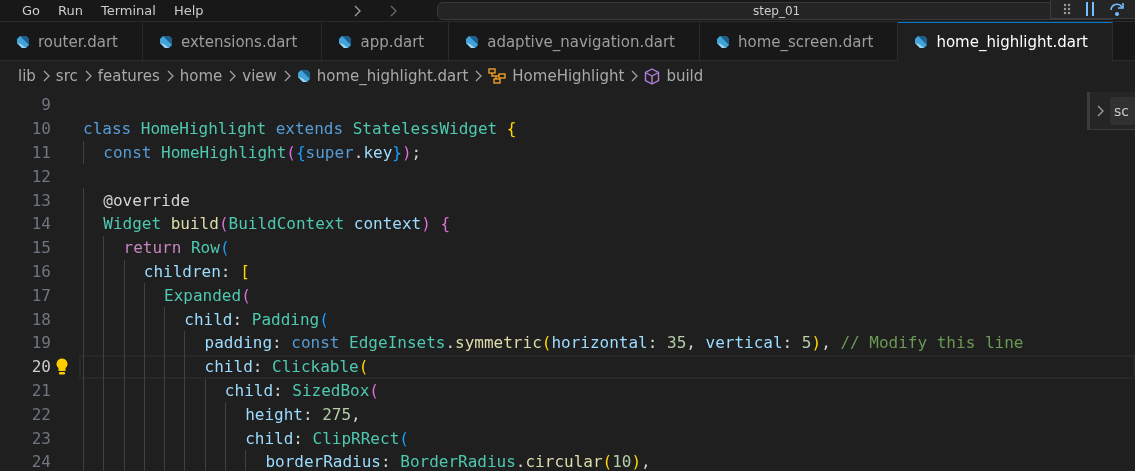  Describe the element at coordinates (1117, 9) in the screenshot. I see `step-over-icon` at that location.